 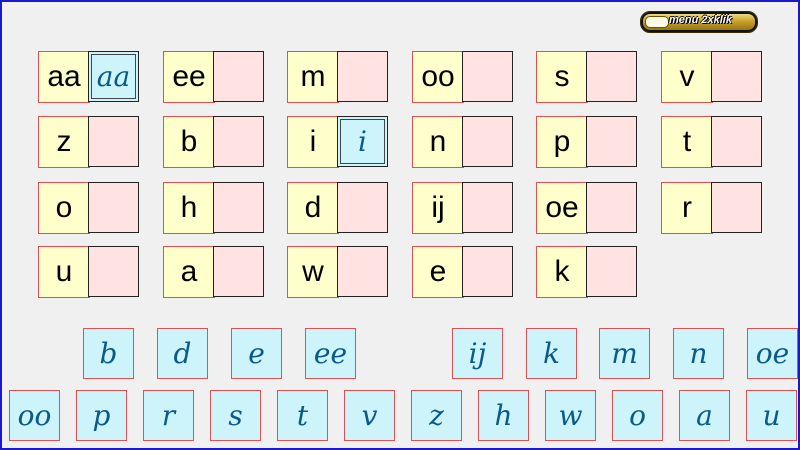 I want to click on cursive-tile: m, so click(x=624, y=353).